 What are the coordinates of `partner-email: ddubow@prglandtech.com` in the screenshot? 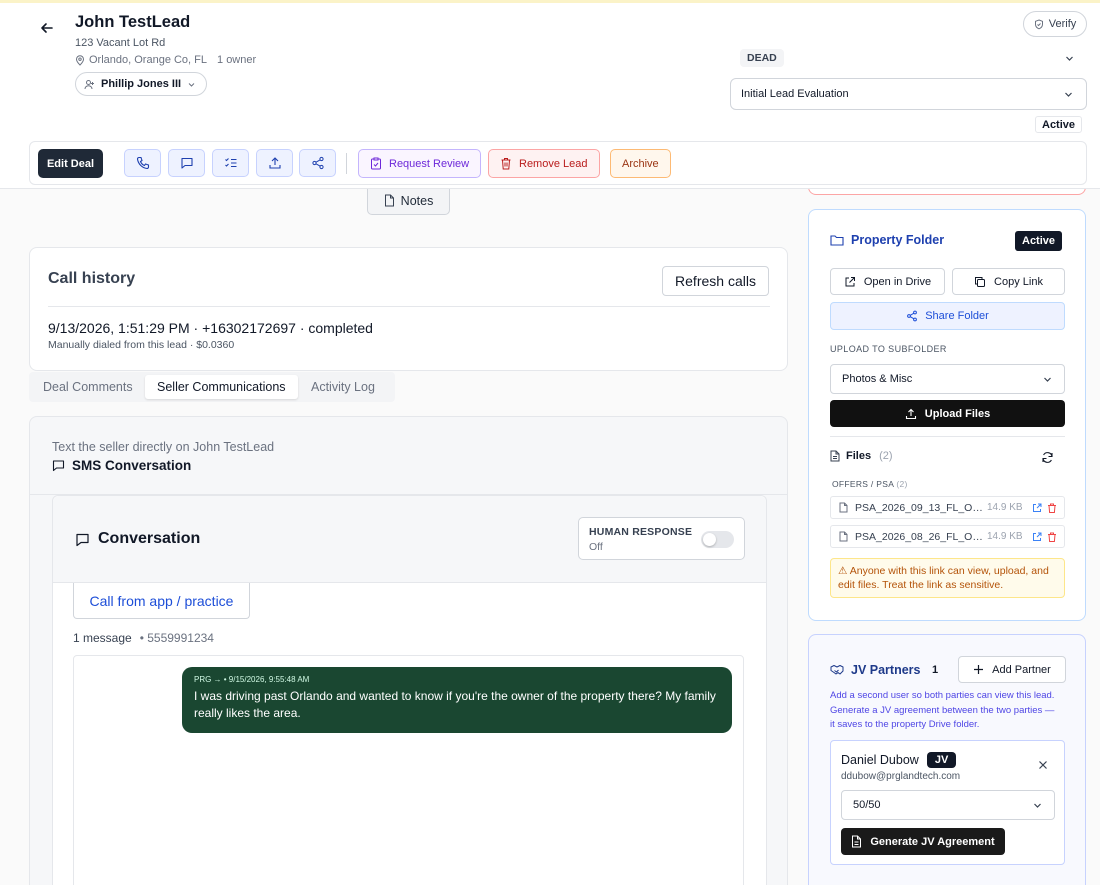 It's located at (901, 776).